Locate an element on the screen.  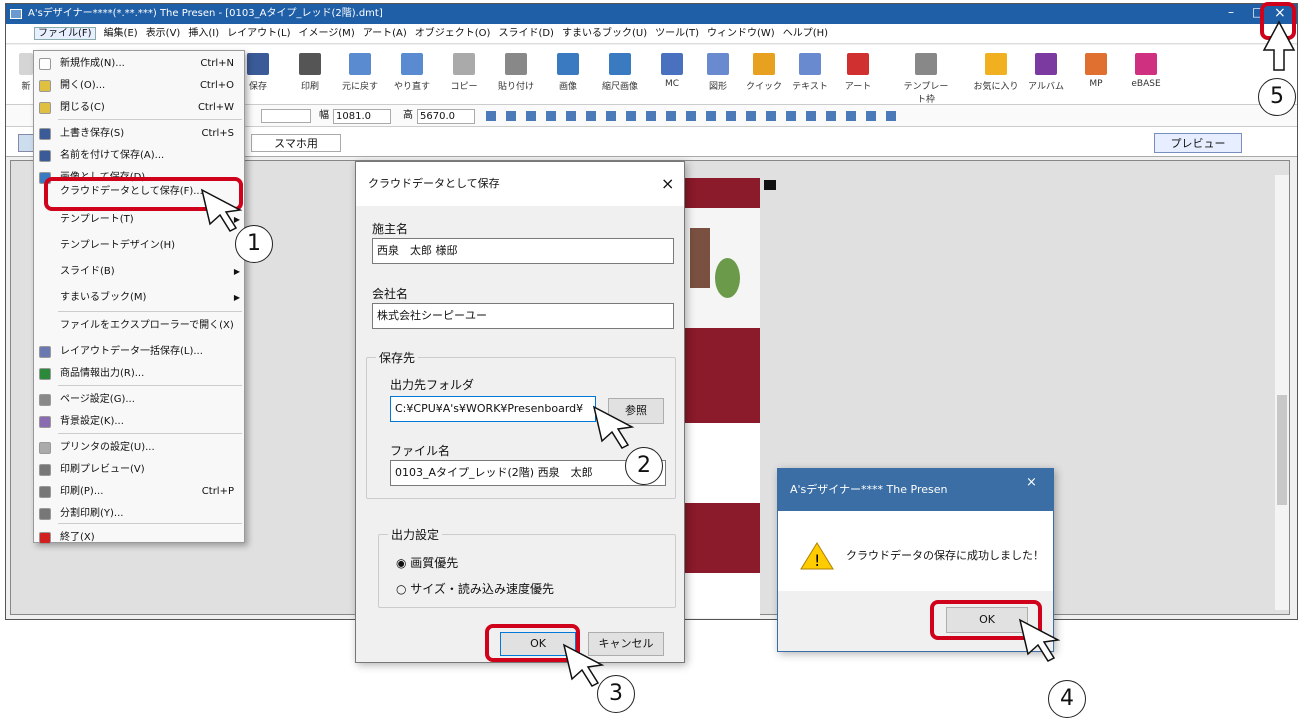
file-menu-label-11: ファイルをエクスプローラーで開く(X) is located at coordinates (147, 325).